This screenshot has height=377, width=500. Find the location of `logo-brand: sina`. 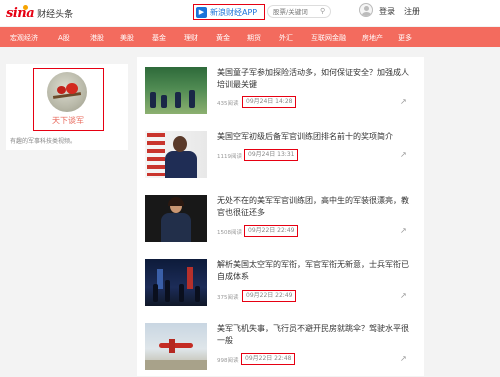

logo-brand: sina is located at coordinates (20, 13).